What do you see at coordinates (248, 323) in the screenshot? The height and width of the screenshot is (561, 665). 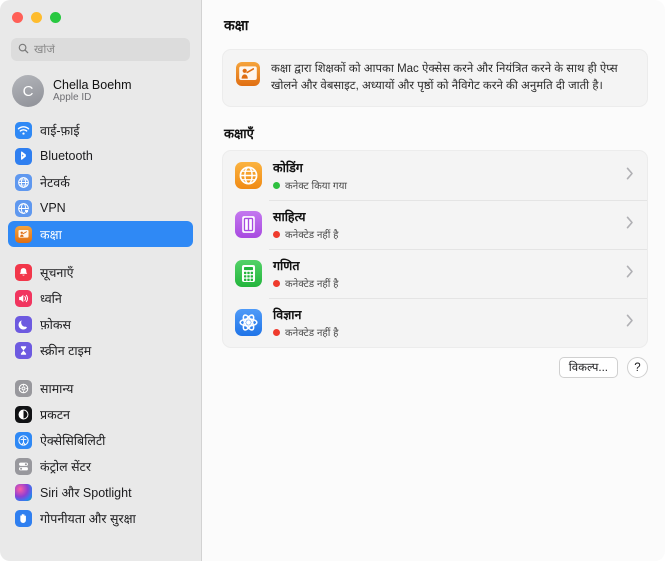 I see `atom-icon` at bounding box center [248, 323].